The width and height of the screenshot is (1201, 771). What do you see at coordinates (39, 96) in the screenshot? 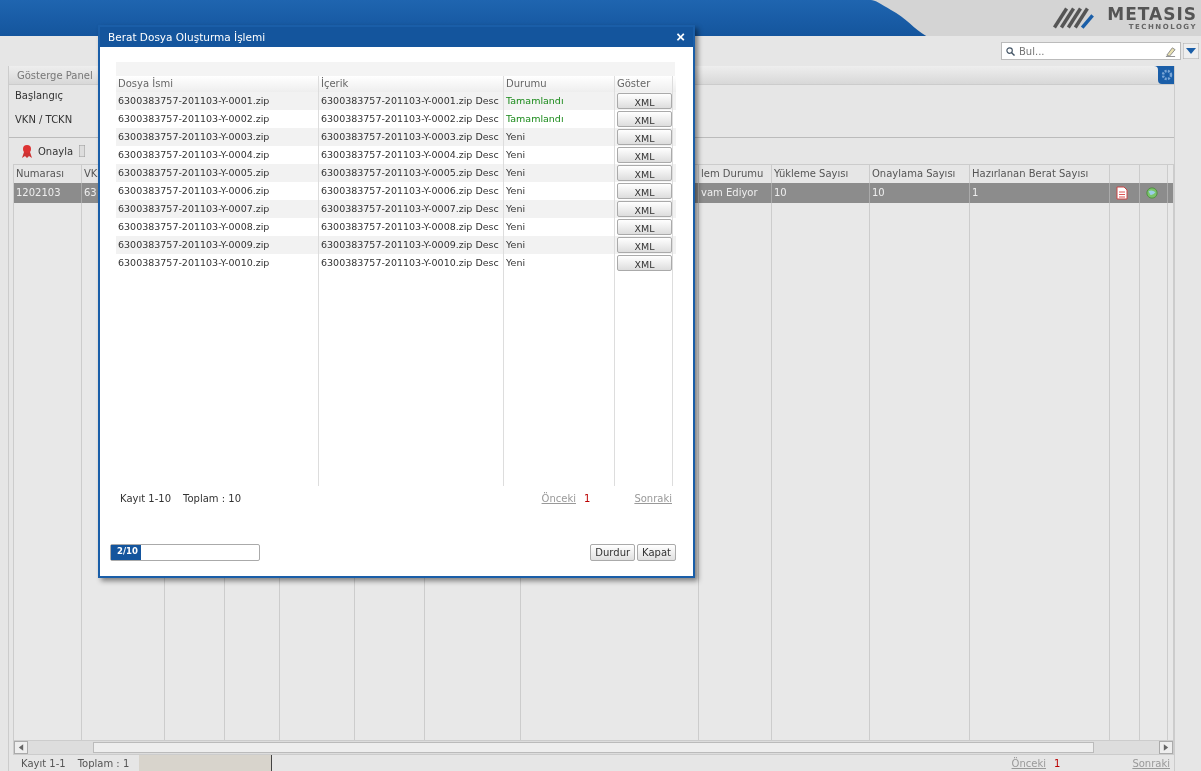
I see `field-label: Başlangıç` at bounding box center [39, 96].